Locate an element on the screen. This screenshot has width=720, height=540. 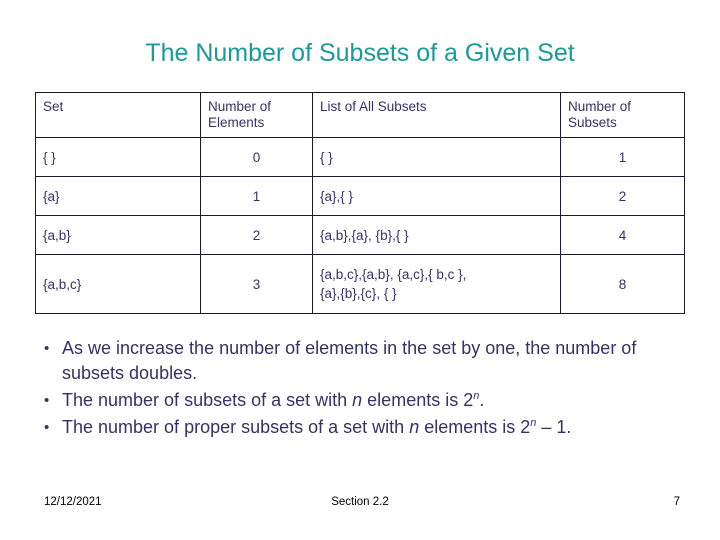
cell-list-of-all-subsets: {a,b},{a}, {b},{ } is located at coordinates (436, 235).